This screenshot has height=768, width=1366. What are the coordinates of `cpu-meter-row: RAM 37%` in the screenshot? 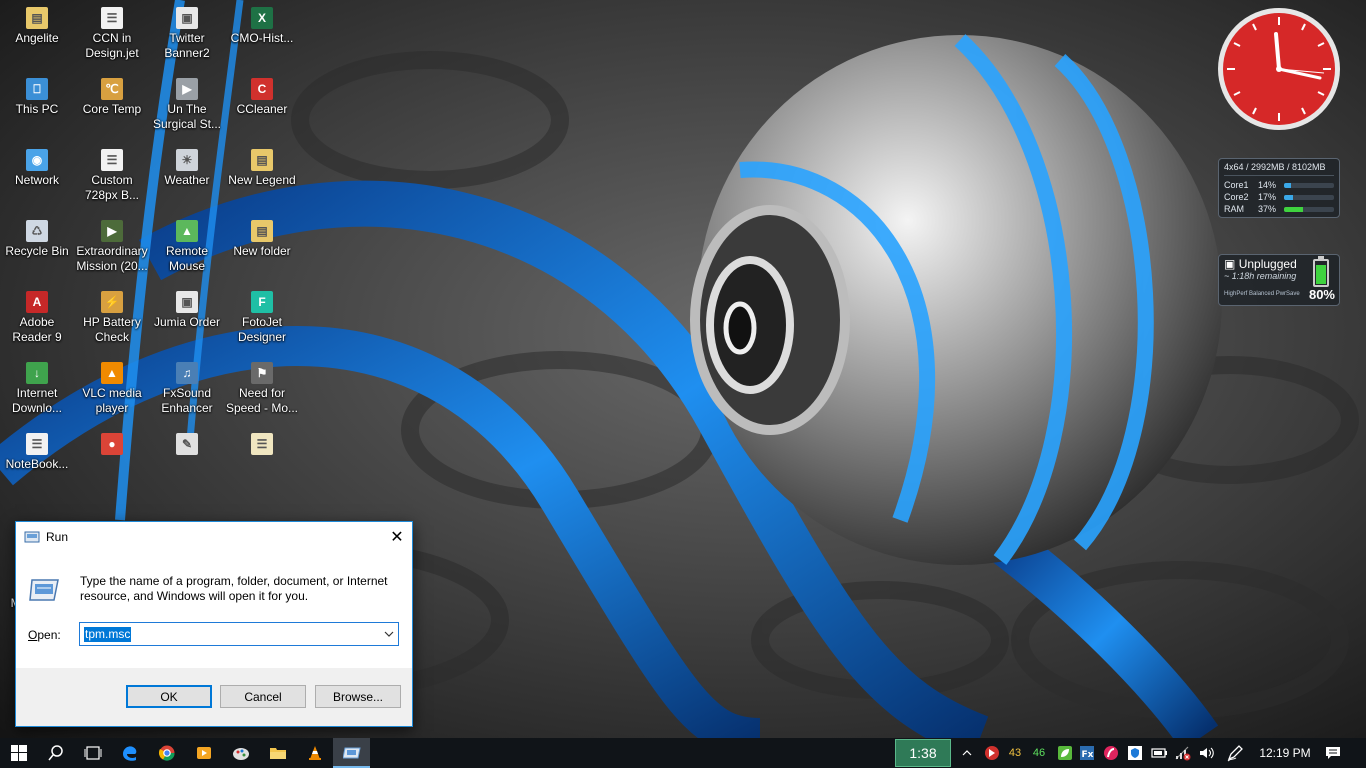 It's located at (1279, 209).